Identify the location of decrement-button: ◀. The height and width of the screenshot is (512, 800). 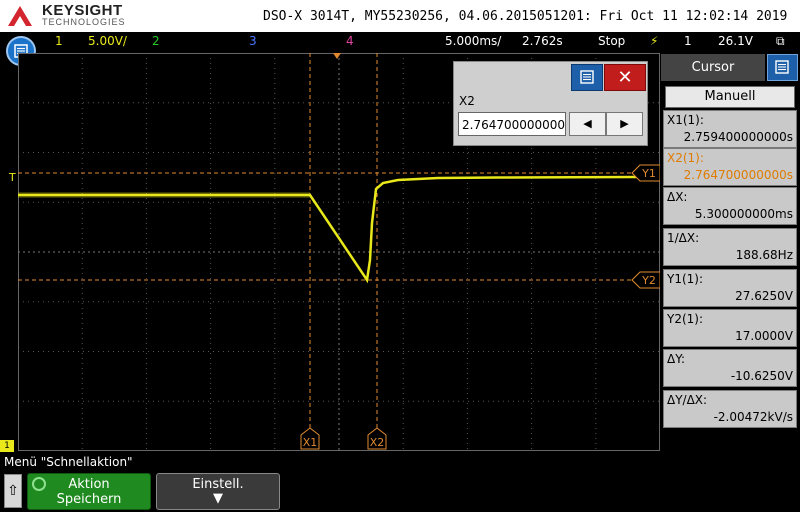
(587, 124).